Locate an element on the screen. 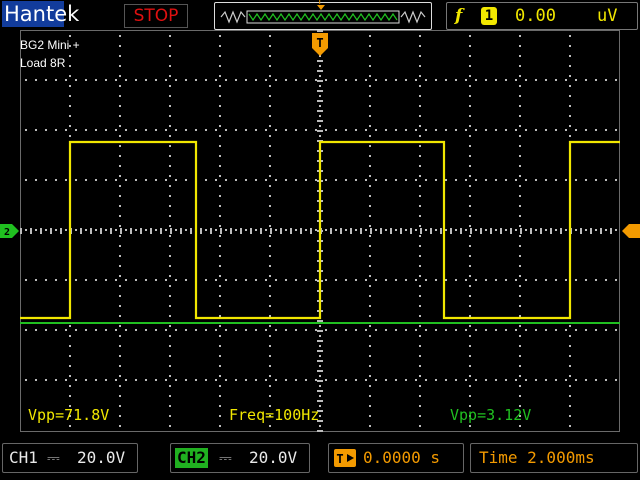 This screenshot has height=480, width=640. ch2-label: CH2 is located at coordinates (191, 458).